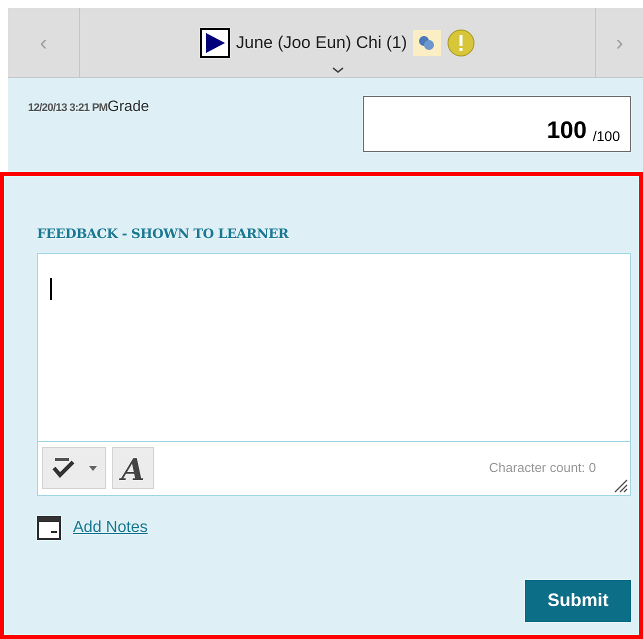  I want to click on caret-icon, so click(93, 468).